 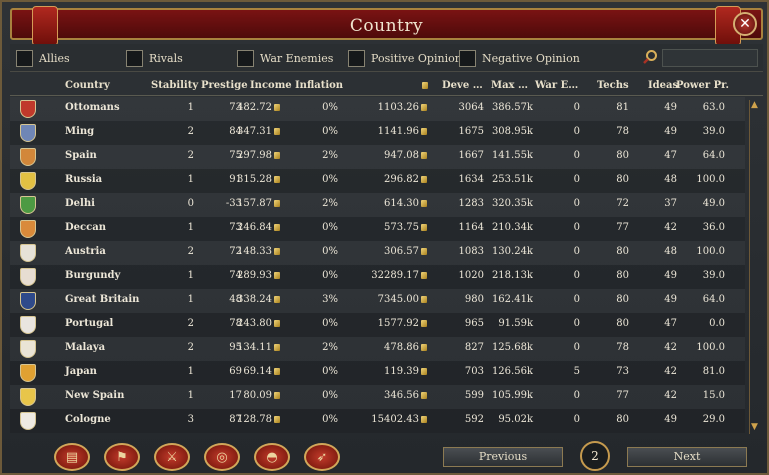 What do you see at coordinates (154, 58) in the screenshot?
I see `filter-rivals: Rivals` at bounding box center [154, 58].